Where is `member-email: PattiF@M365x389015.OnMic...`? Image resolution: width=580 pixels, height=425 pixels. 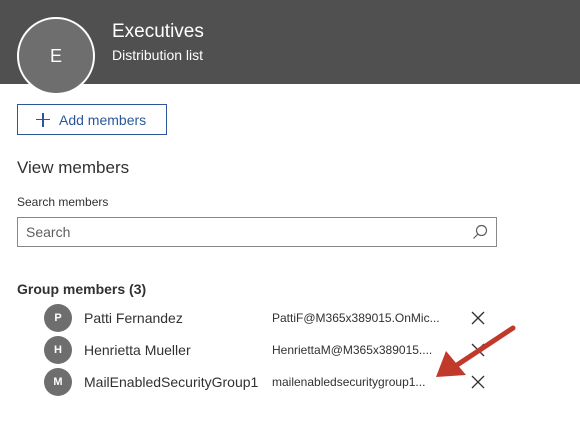
member-email: PattiF@M365x389015.OnMic... is located at coordinates (356, 318).